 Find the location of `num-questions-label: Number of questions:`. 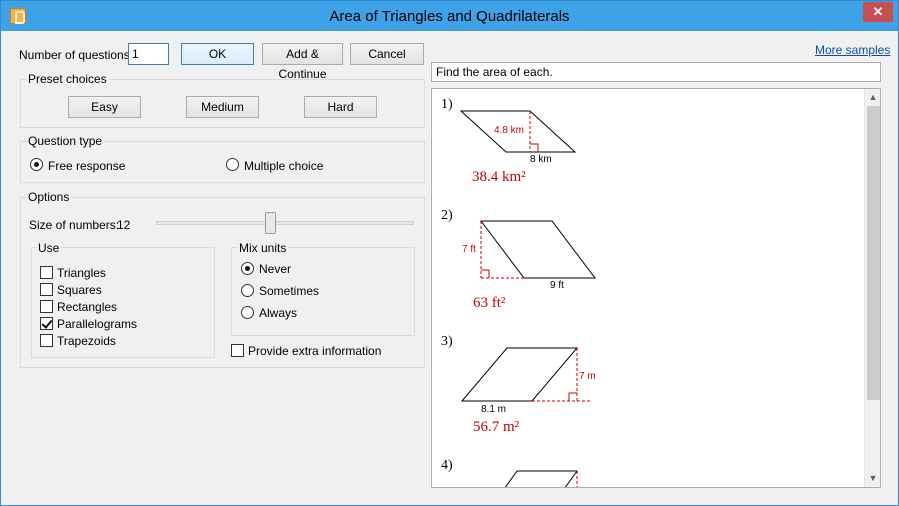

num-questions-label: Number of questions: is located at coordinates (76, 55).